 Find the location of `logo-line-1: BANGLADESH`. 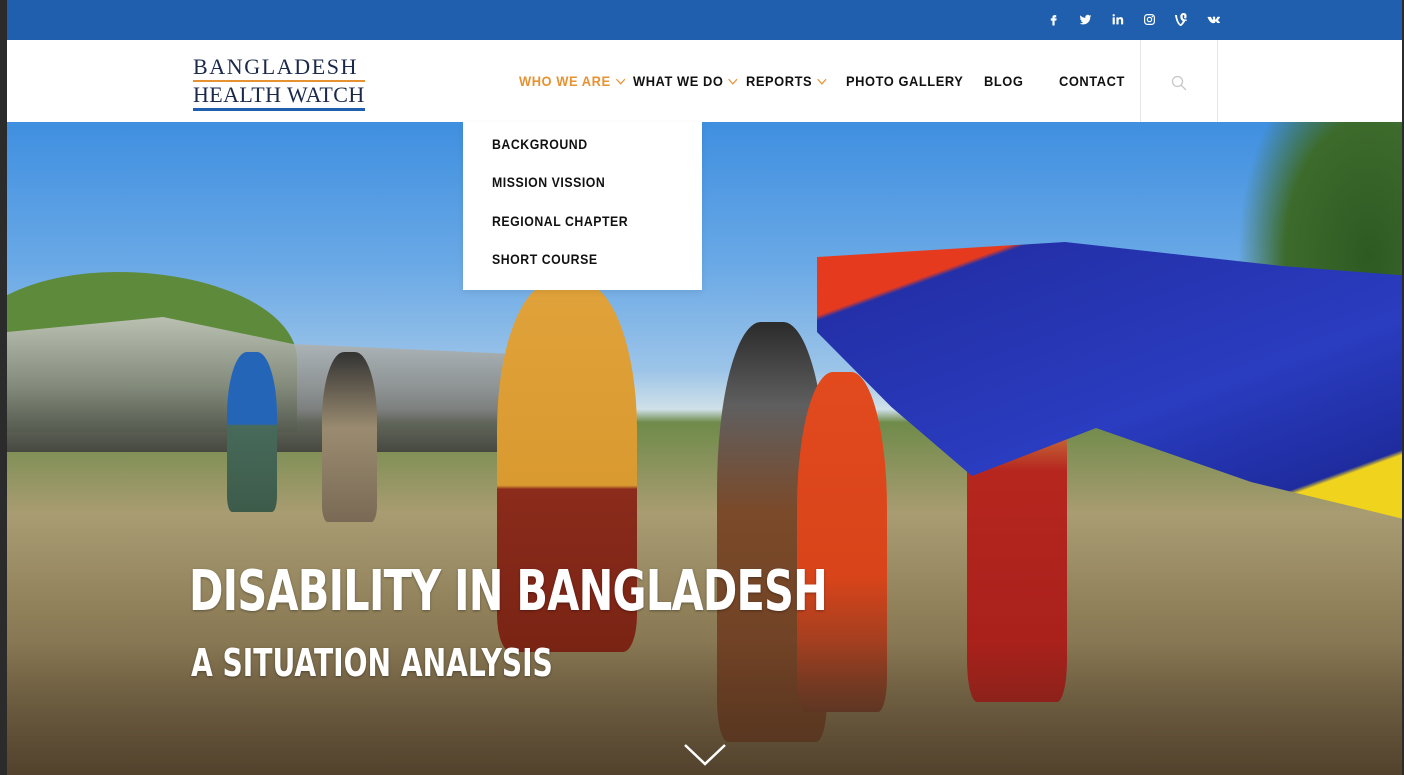

logo-line-1: BANGLADESH is located at coordinates (276, 66).